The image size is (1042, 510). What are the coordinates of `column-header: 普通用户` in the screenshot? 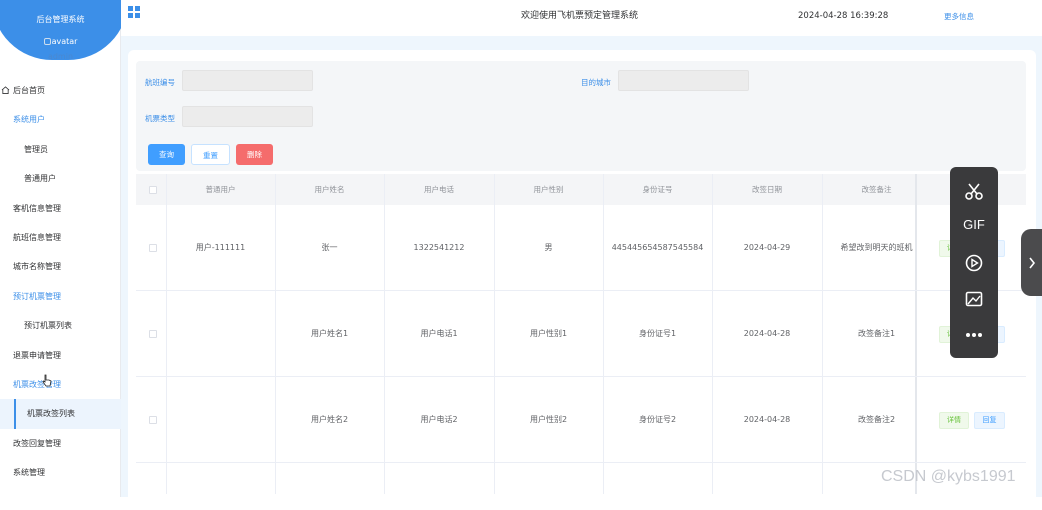 It's located at (220, 189).